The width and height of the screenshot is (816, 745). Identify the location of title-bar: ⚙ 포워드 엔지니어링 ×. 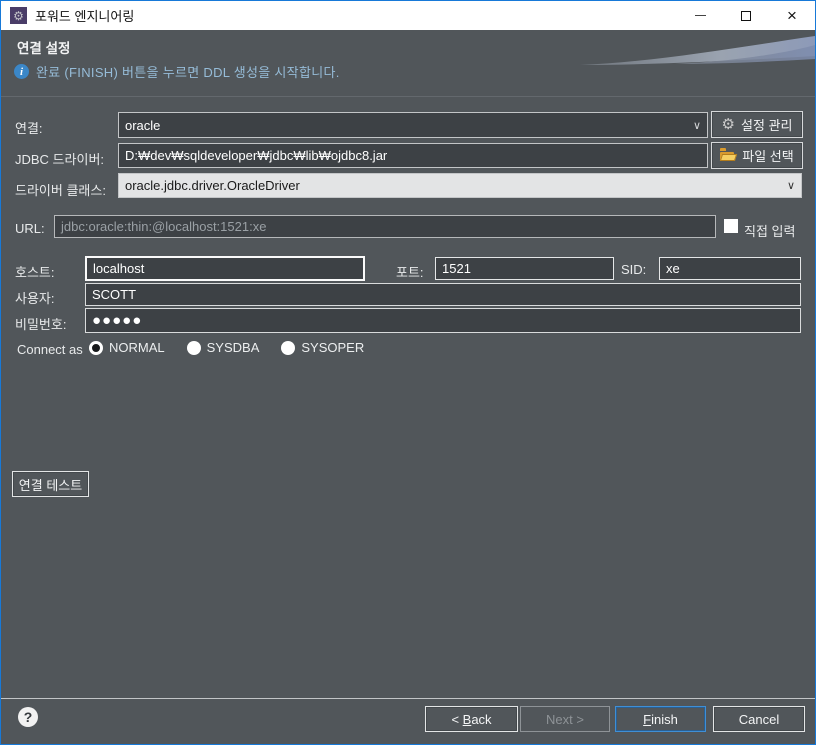
(408, 15).